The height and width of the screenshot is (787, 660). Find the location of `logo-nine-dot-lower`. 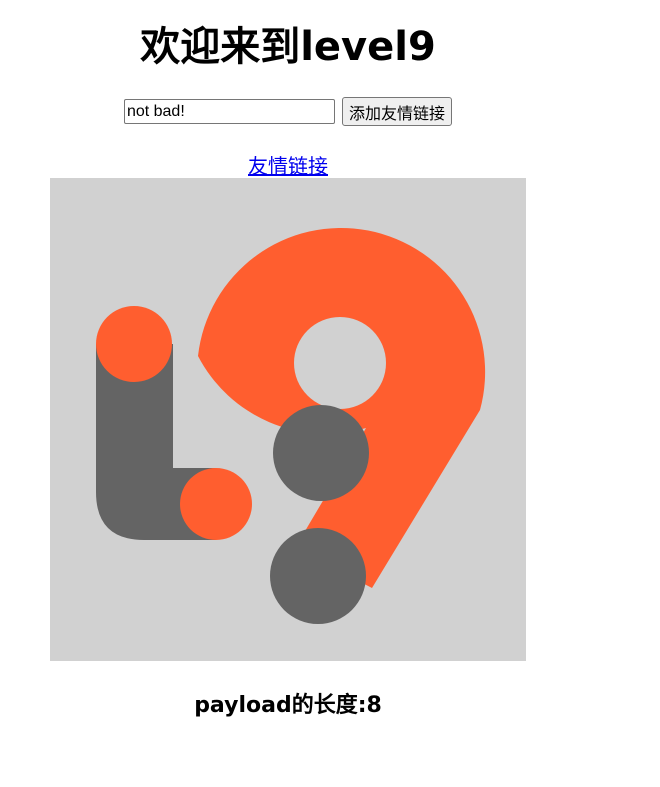

logo-nine-dot-lower is located at coordinates (318, 576).